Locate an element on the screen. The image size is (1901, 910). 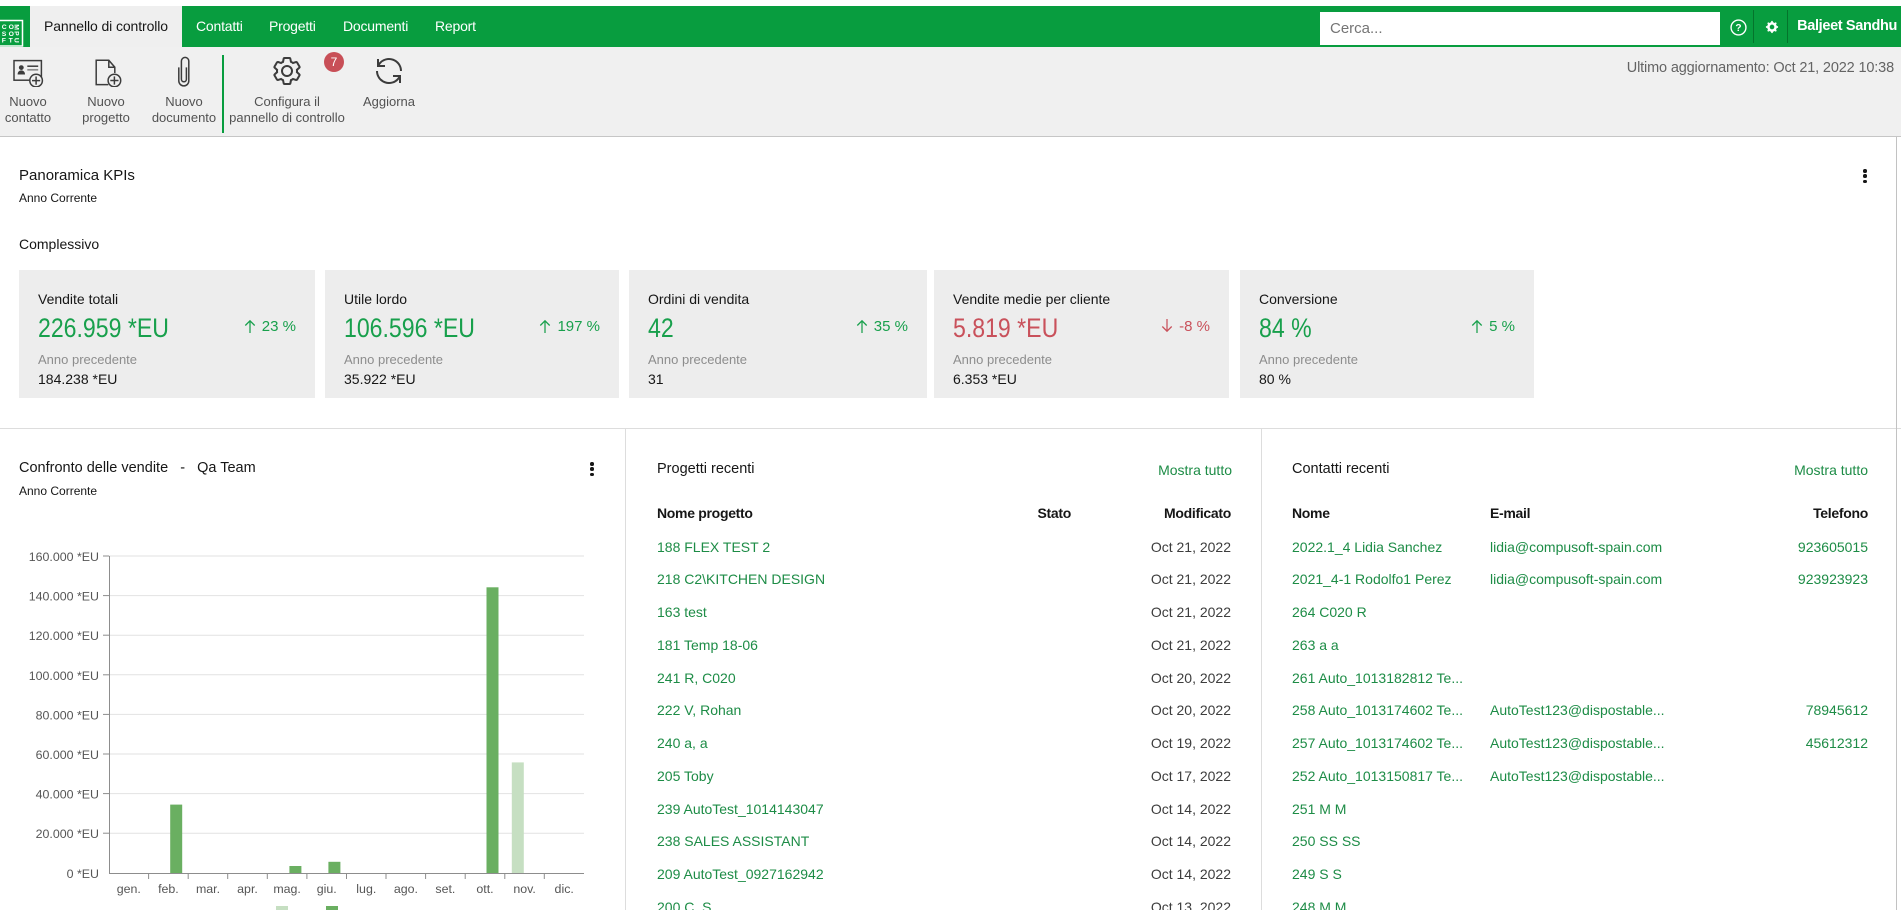
svg-text: gen. is located at coordinates (129, 889).